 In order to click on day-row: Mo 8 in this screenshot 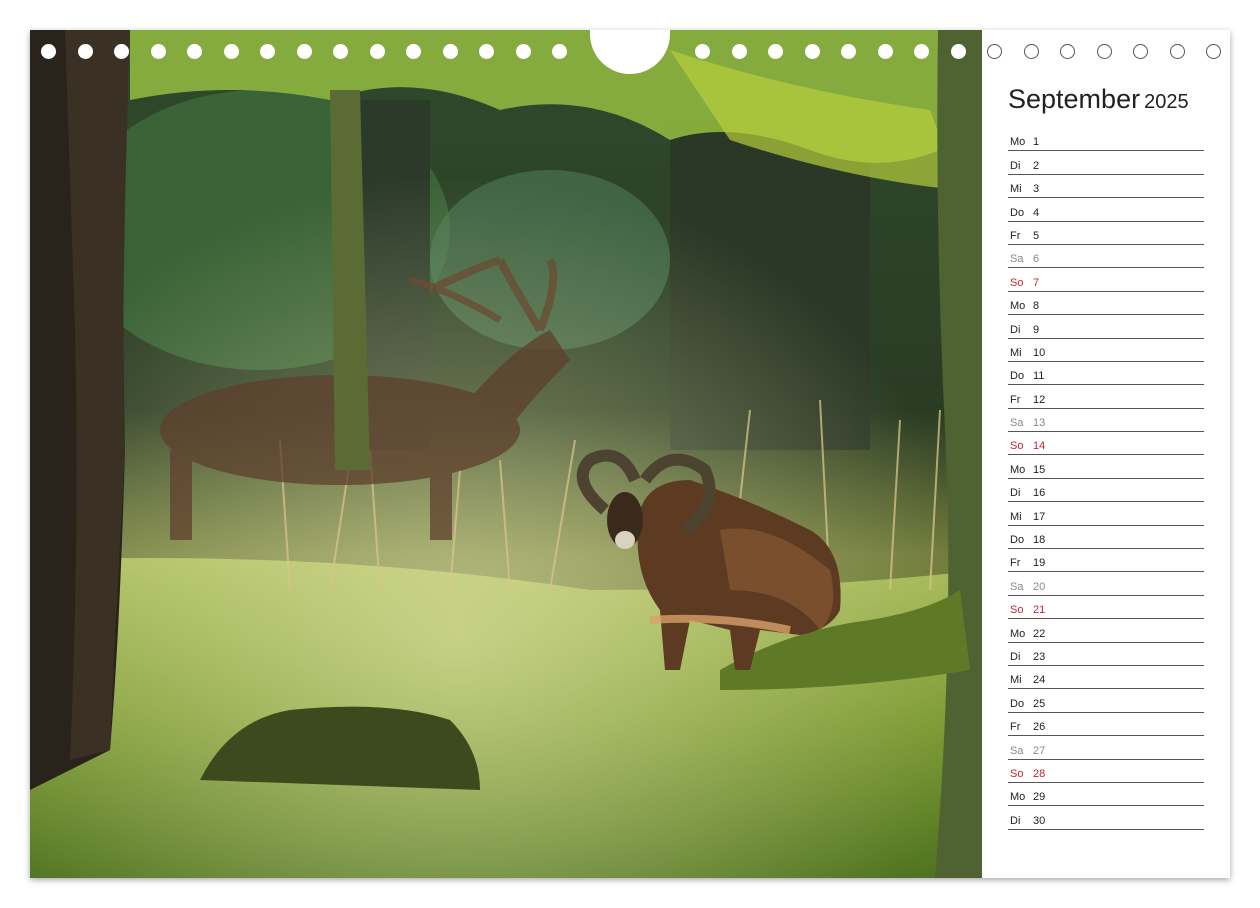, I will do `click(1106, 304)`.